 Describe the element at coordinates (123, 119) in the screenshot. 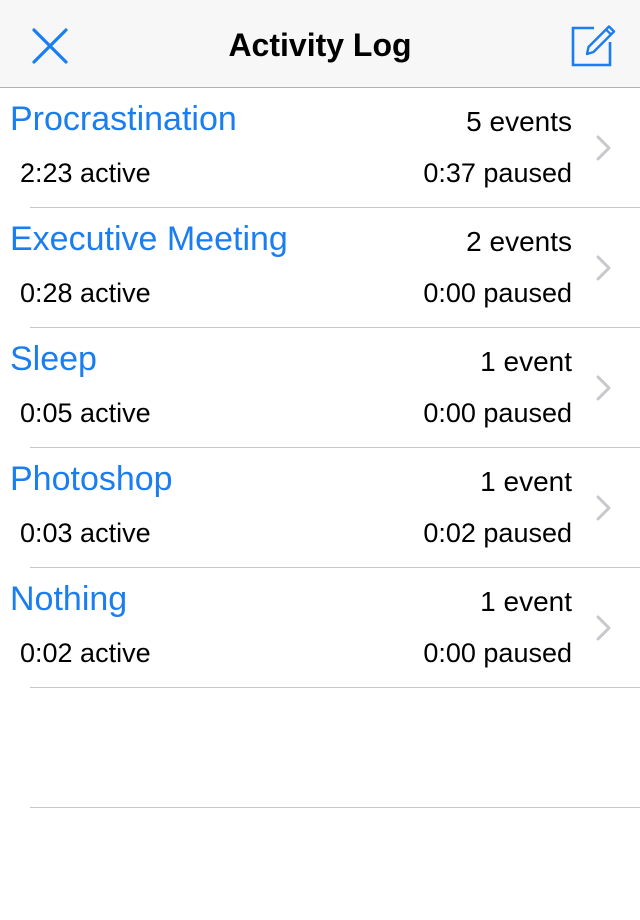

I see `activity-name: Procrastination` at that location.